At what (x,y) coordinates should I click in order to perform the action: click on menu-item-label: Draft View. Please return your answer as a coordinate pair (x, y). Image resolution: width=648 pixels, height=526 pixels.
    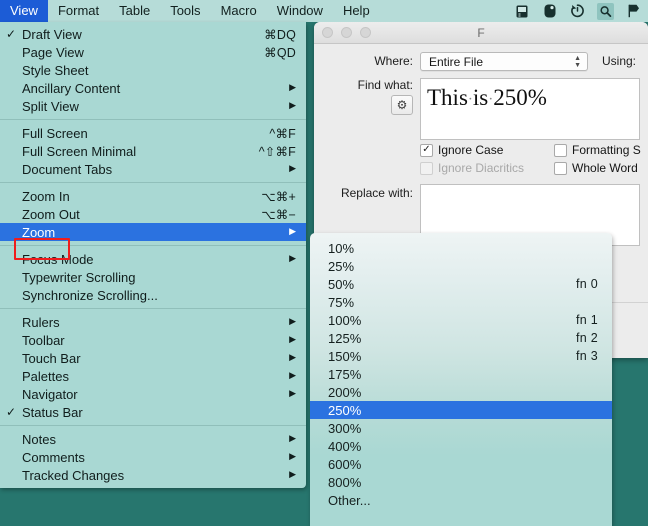
    Looking at the image, I should click on (52, 34).